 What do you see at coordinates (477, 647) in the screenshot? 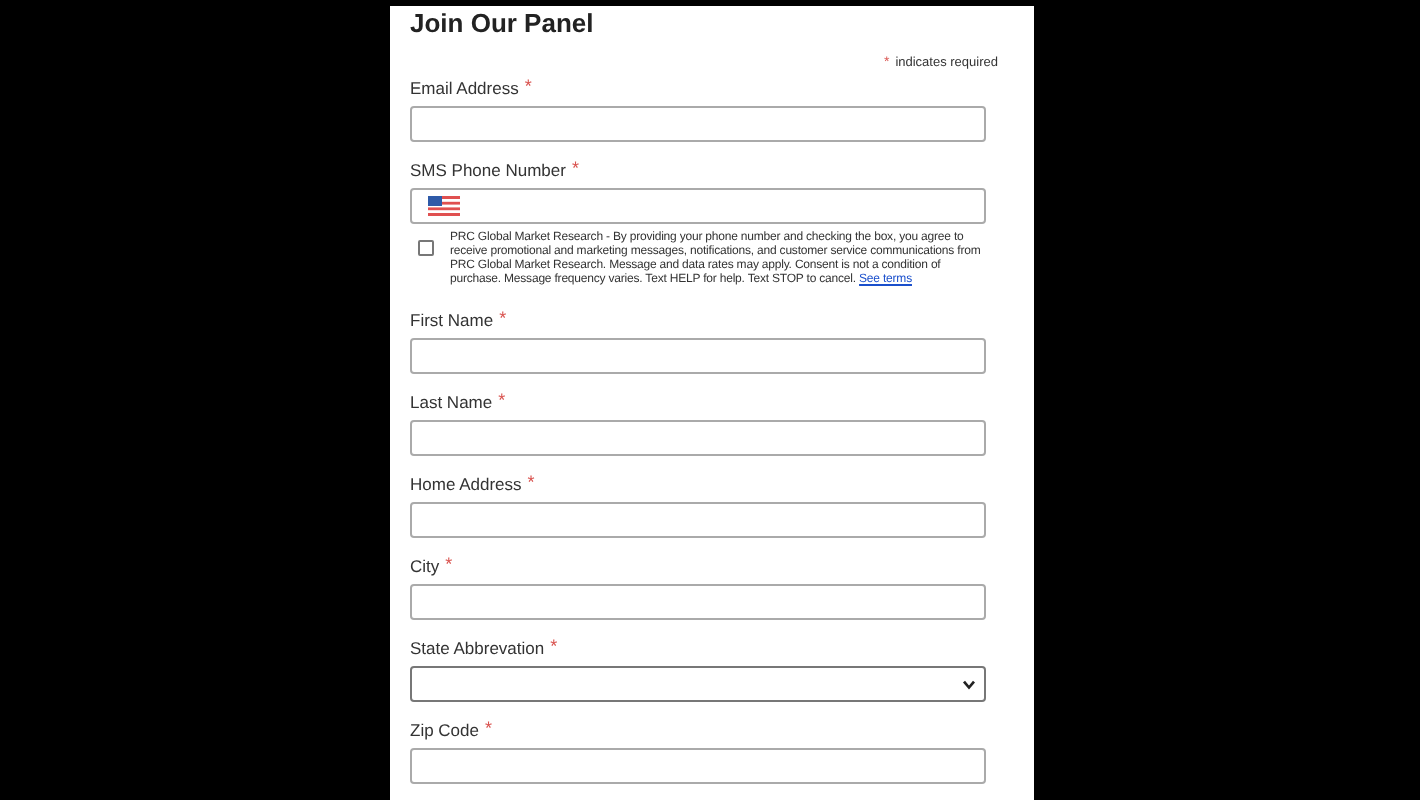
I see `field-label: State Abbrevation` at bounding box center [477, 647].